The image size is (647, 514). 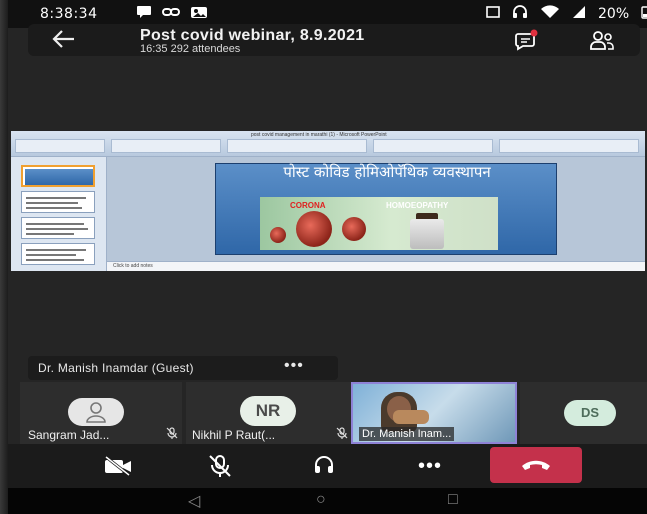 What do you see at coordinates (536, 467) in the screenshot?
I see `phone-hangup-icon` at bounding box center [536, 467].